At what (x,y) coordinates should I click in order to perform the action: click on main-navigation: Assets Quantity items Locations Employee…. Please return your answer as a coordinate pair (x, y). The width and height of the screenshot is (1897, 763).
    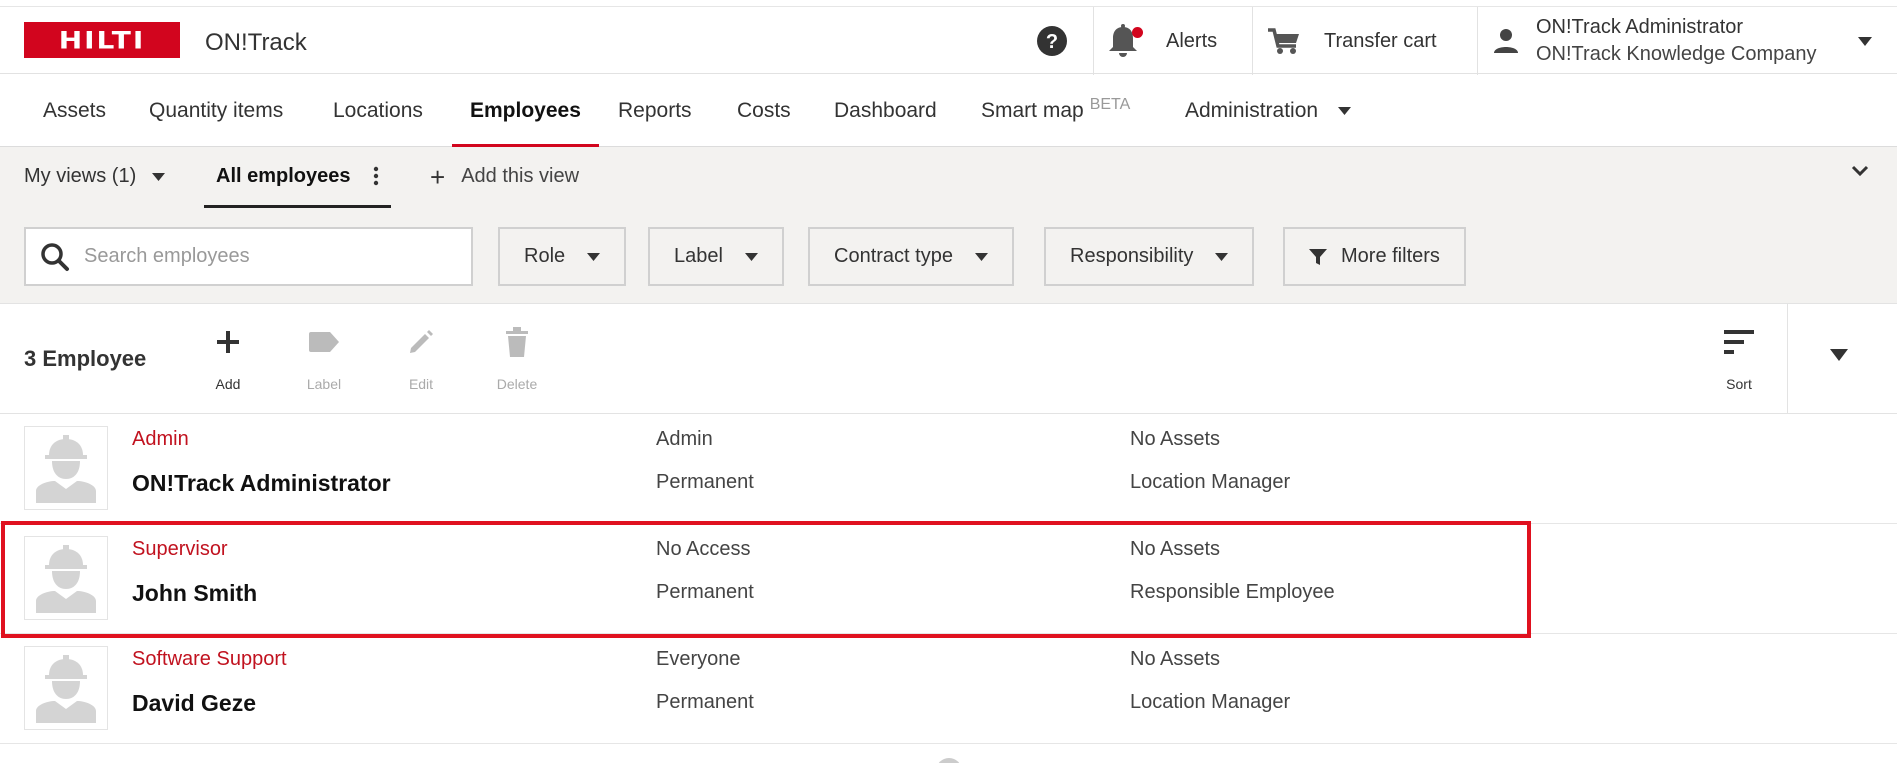
    Looking at the image, I should click on (948, 111).